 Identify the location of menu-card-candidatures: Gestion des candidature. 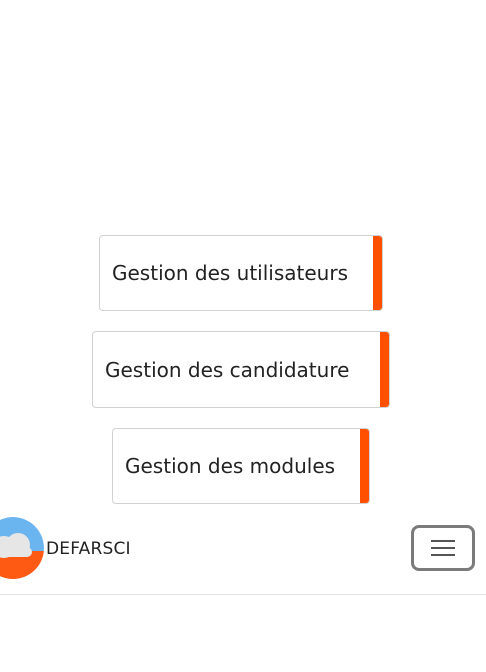
(241, 369).